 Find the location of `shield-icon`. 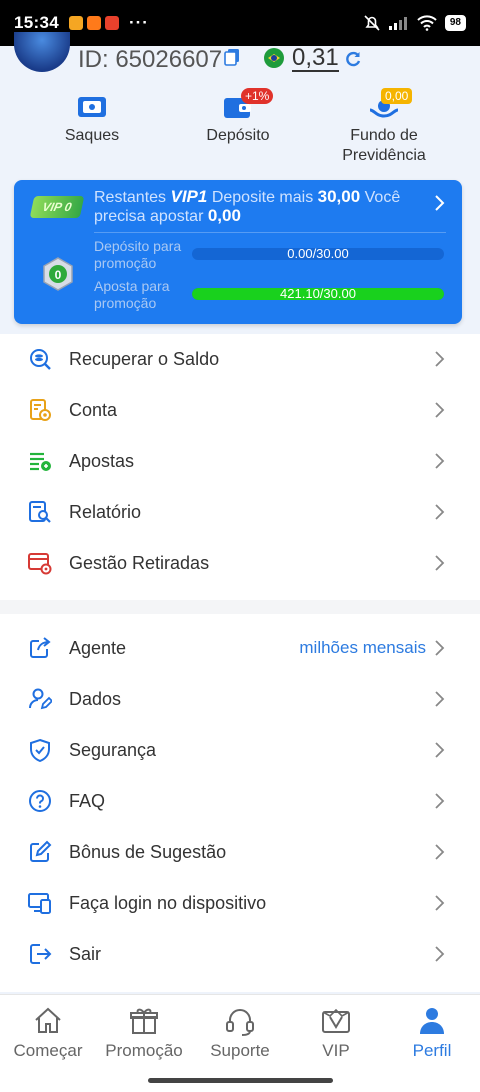

shield-icon is located at coordinates (40, 750).